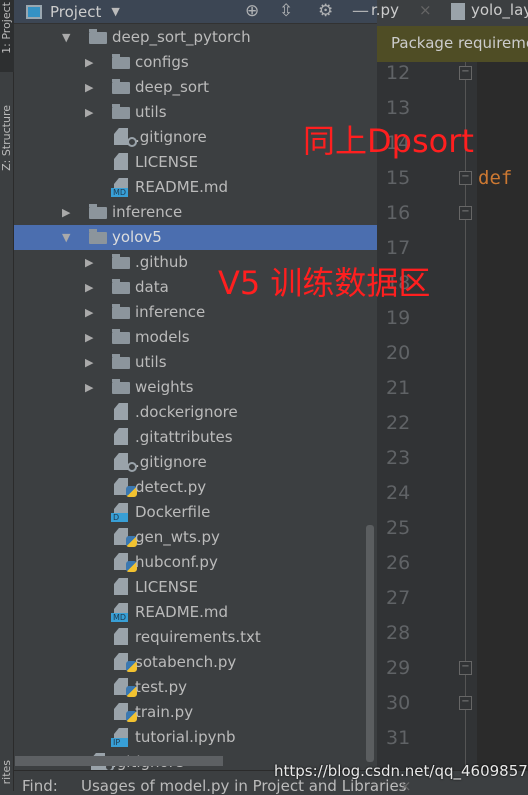 This screenshot has height=795, width=528. I want to click on tree-file: IP tutorial.ipynb, so click(195, 737).